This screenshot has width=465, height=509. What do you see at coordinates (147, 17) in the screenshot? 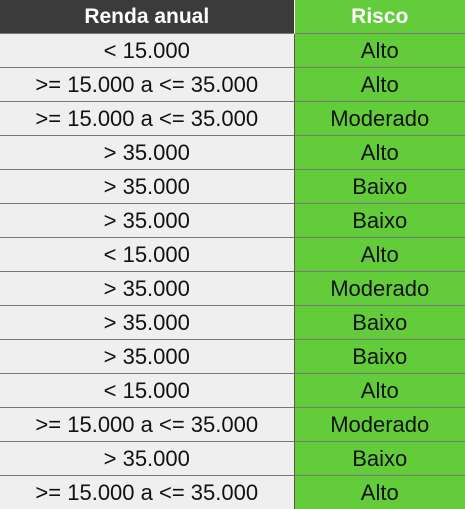
I see `header-renda-anual: Renda anual` at bounding box center [147, 17].